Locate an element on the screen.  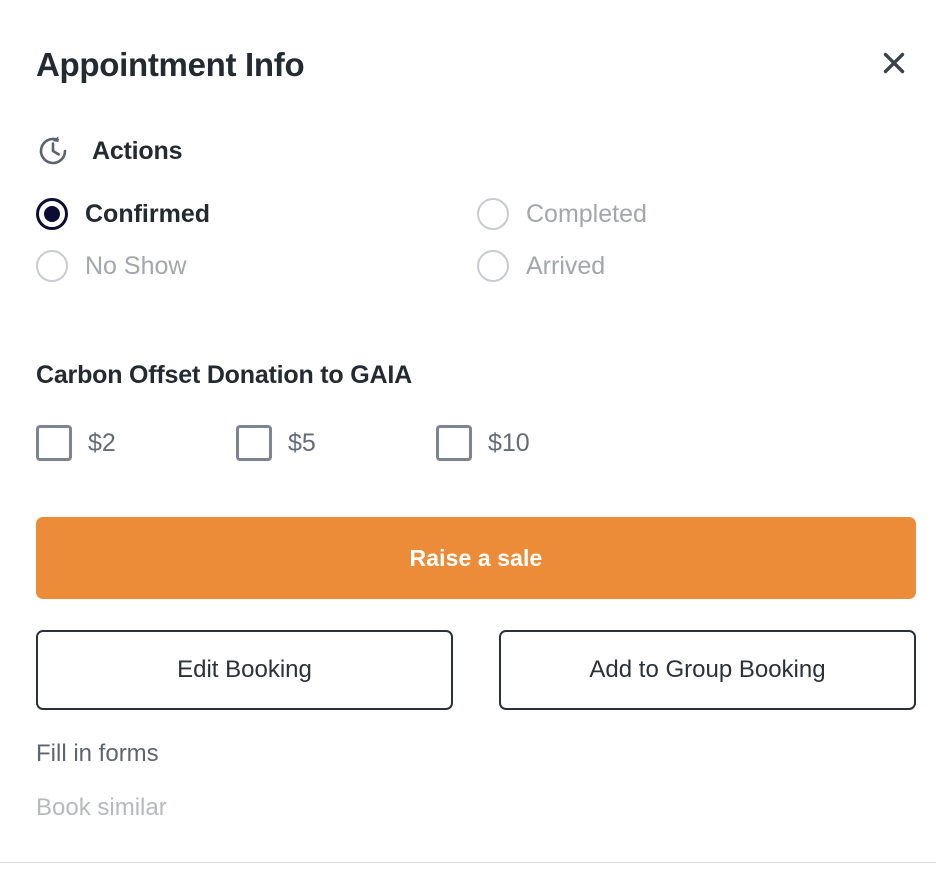
radio-option-completed: Completed is located at coordinates (562, 214).